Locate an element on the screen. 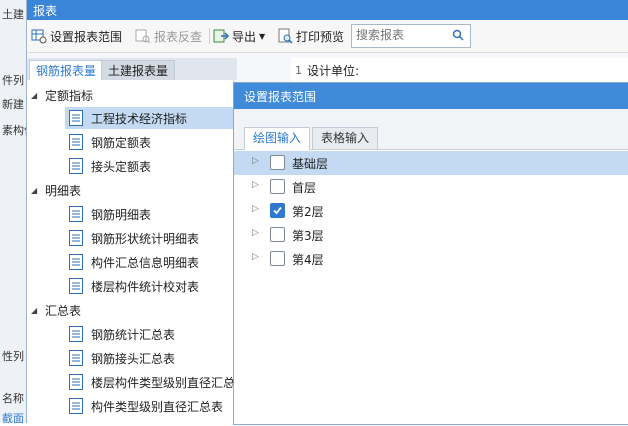 This screenshot has width=628, height=426. tree-item-component-summary-detail: 构件汇总信息明细表 is located at coordinates (134, 262).